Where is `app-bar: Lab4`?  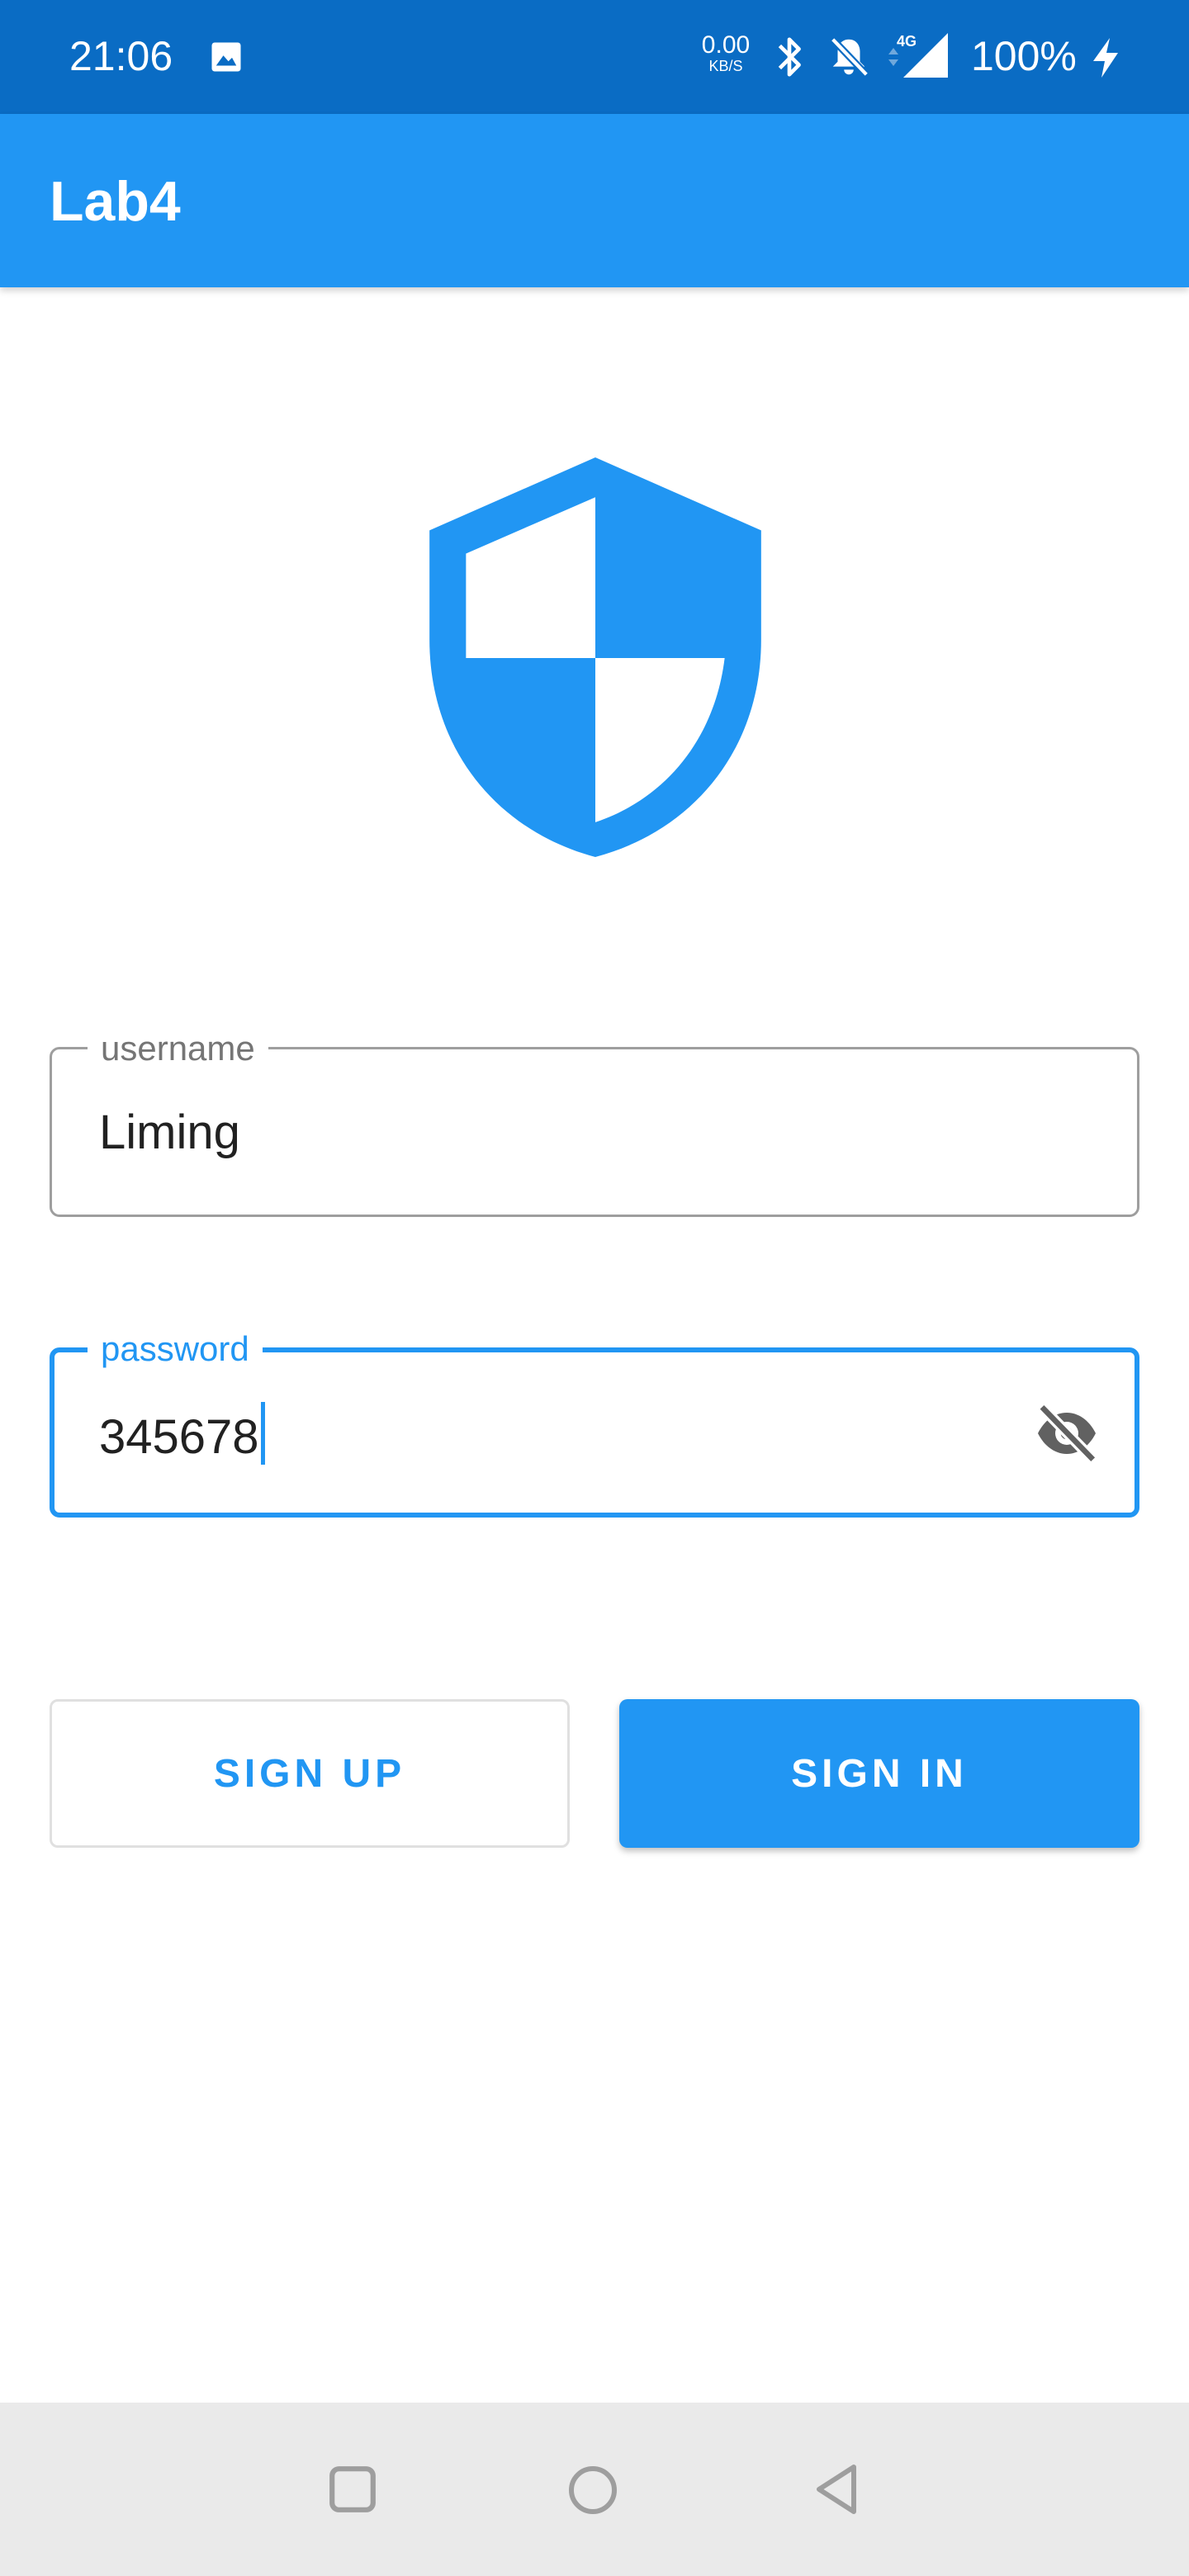
app-bar: Lab4 is located at coordinates (594, 200).